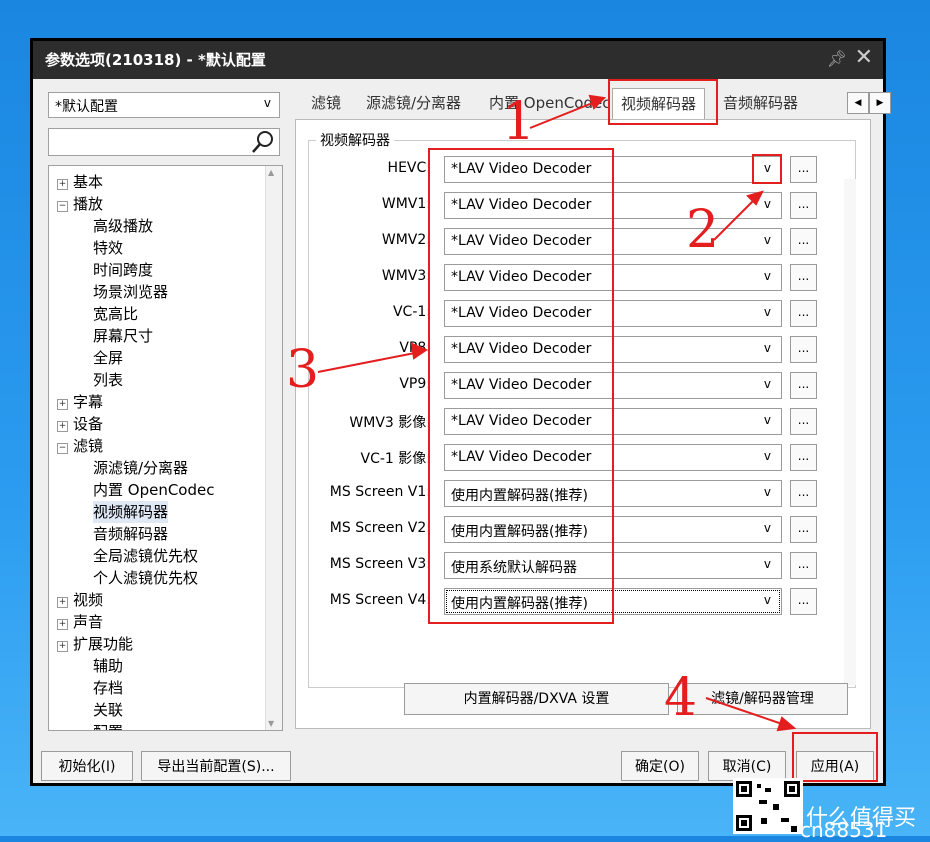 Image resolution: width=930 pixels, height=842 pixels. Describe the element at coordinates (844, 830) in the screenshot. I see `watermark-code: cn88531` at that location.